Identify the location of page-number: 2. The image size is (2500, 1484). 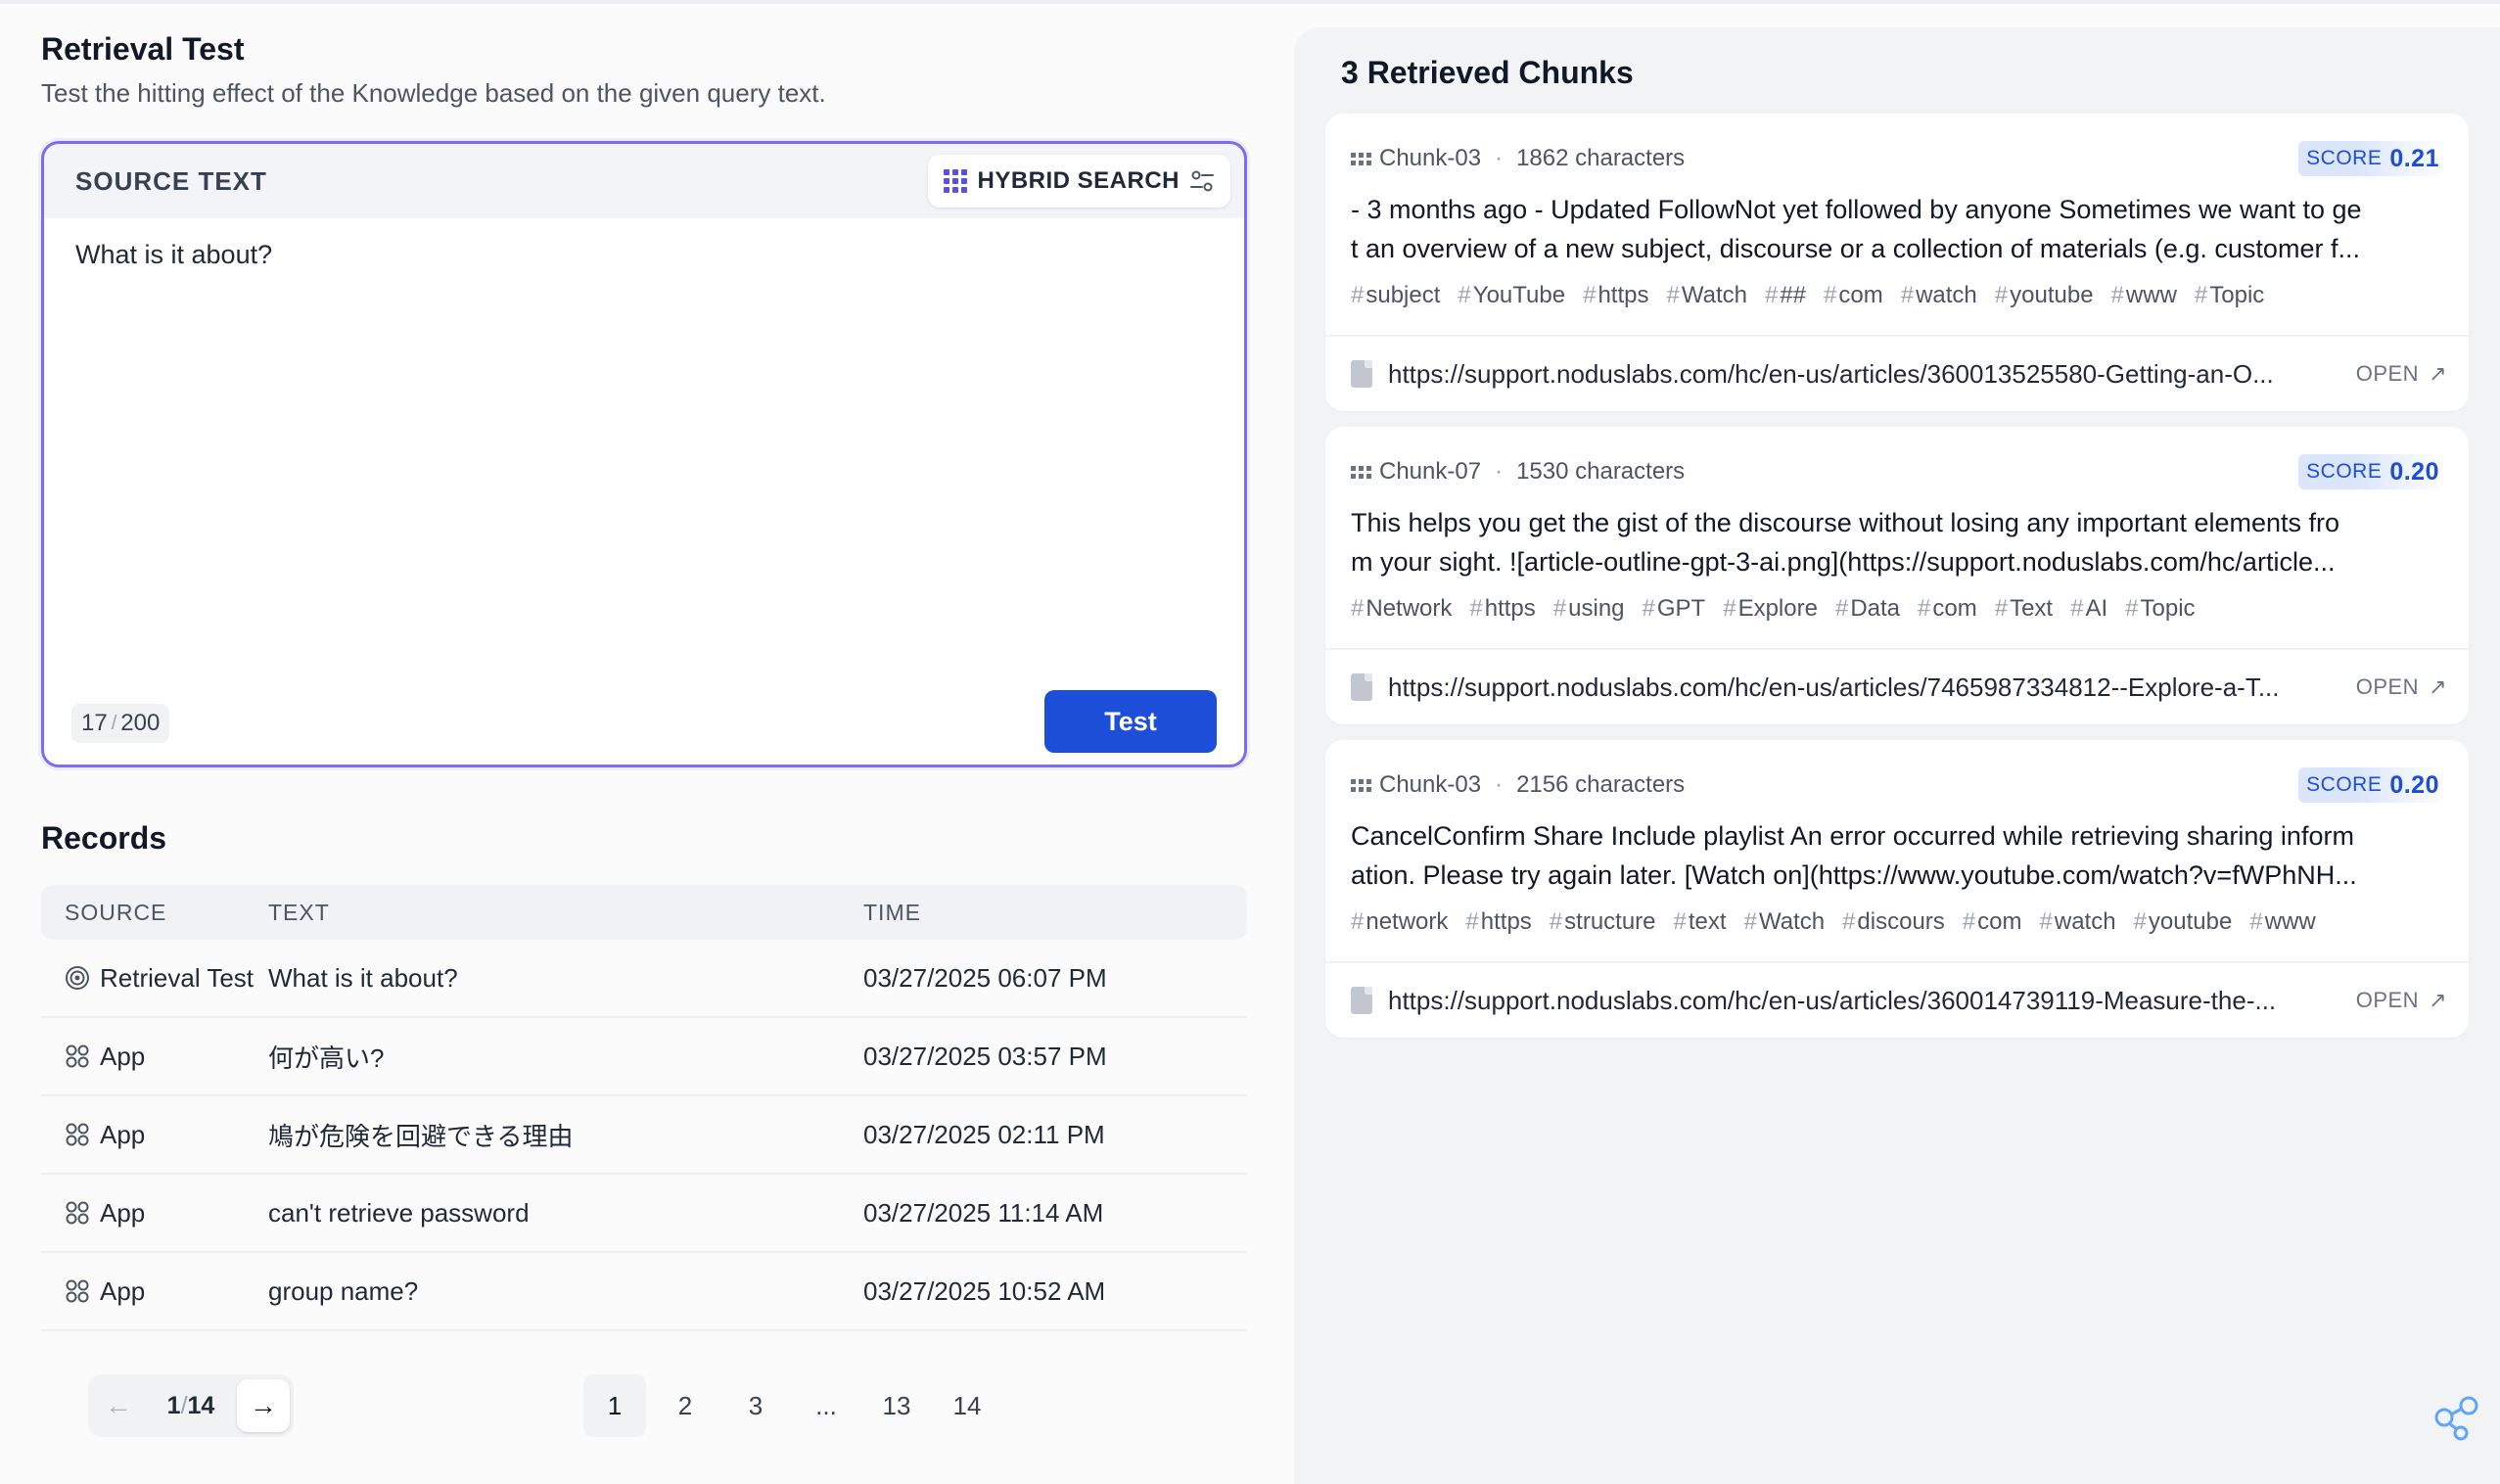
(685, 1405).